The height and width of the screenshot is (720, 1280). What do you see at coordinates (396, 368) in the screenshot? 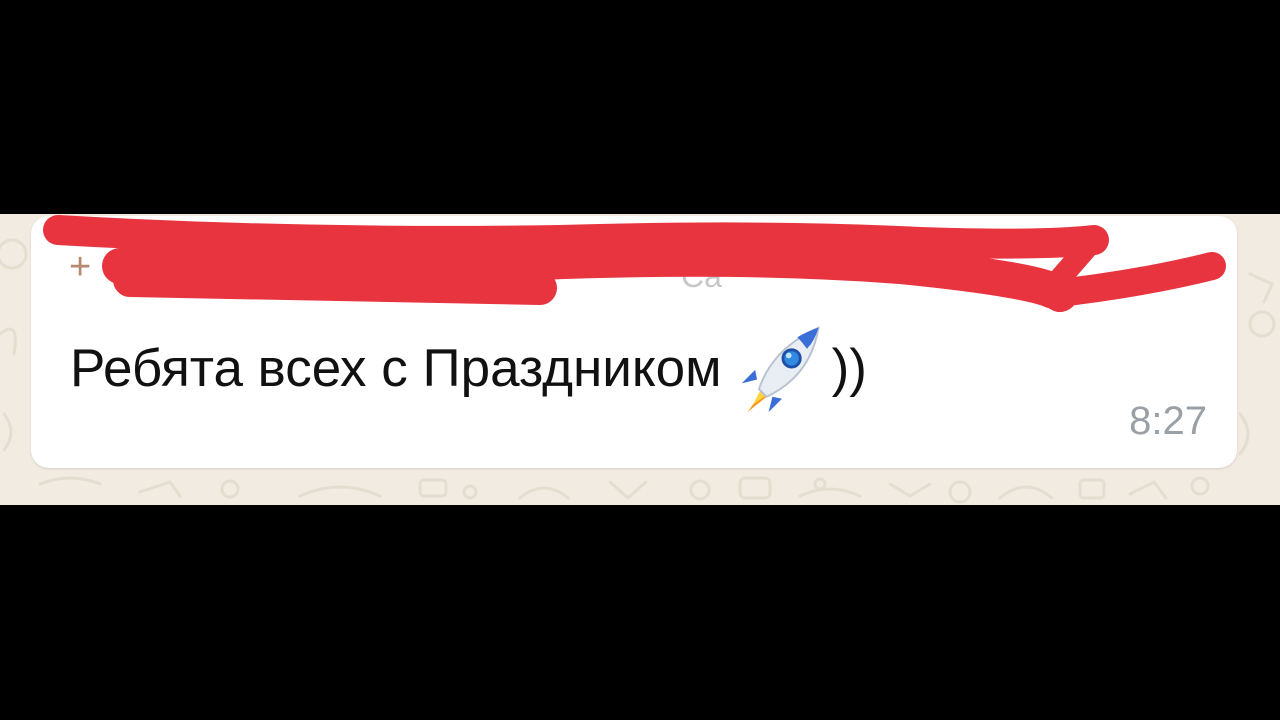
I see `message-text: Ребята всех с Праздником` at bounding box center [396, 368].